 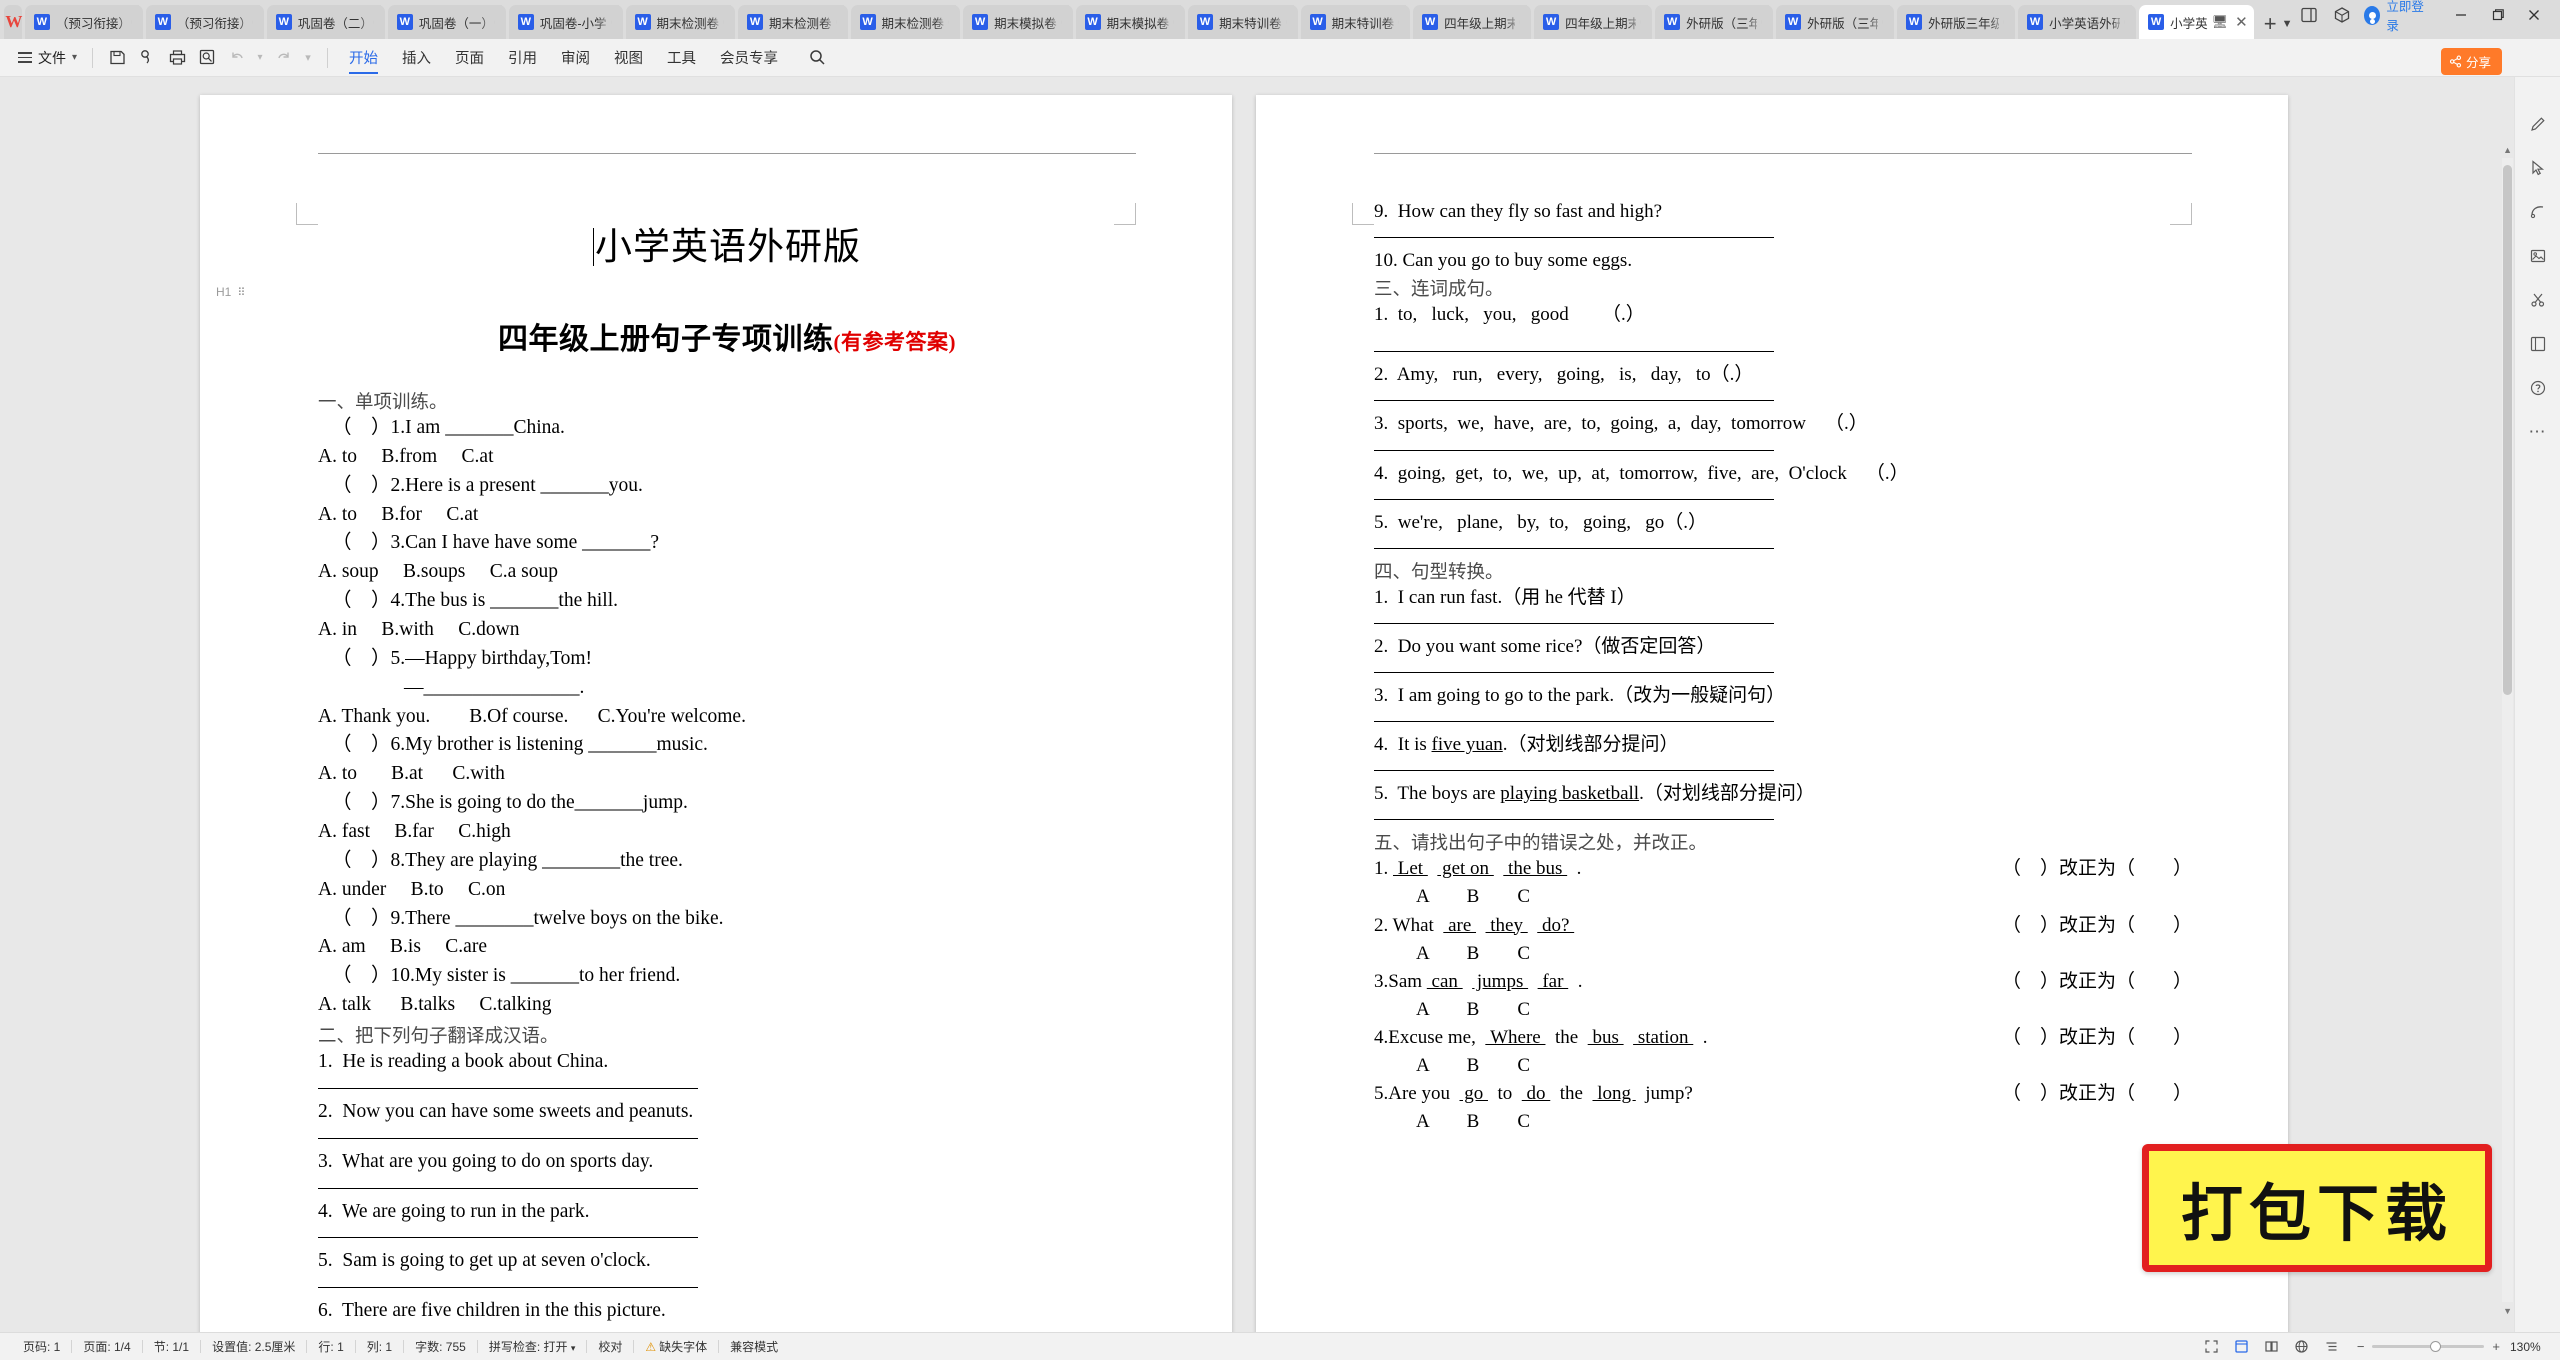 What do you see at coordinates (681, 58) in the screenshot?
I see `ribbon-tab-工具: 工具` at bounding box center [681, 58].